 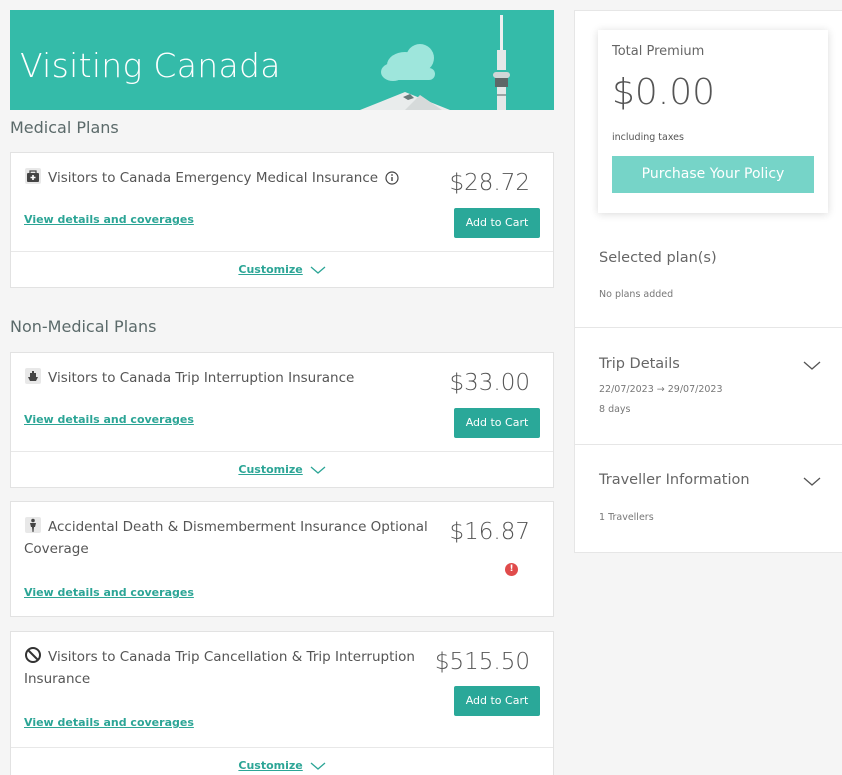 I want to click on person-icon, so click(x=33, y=525).